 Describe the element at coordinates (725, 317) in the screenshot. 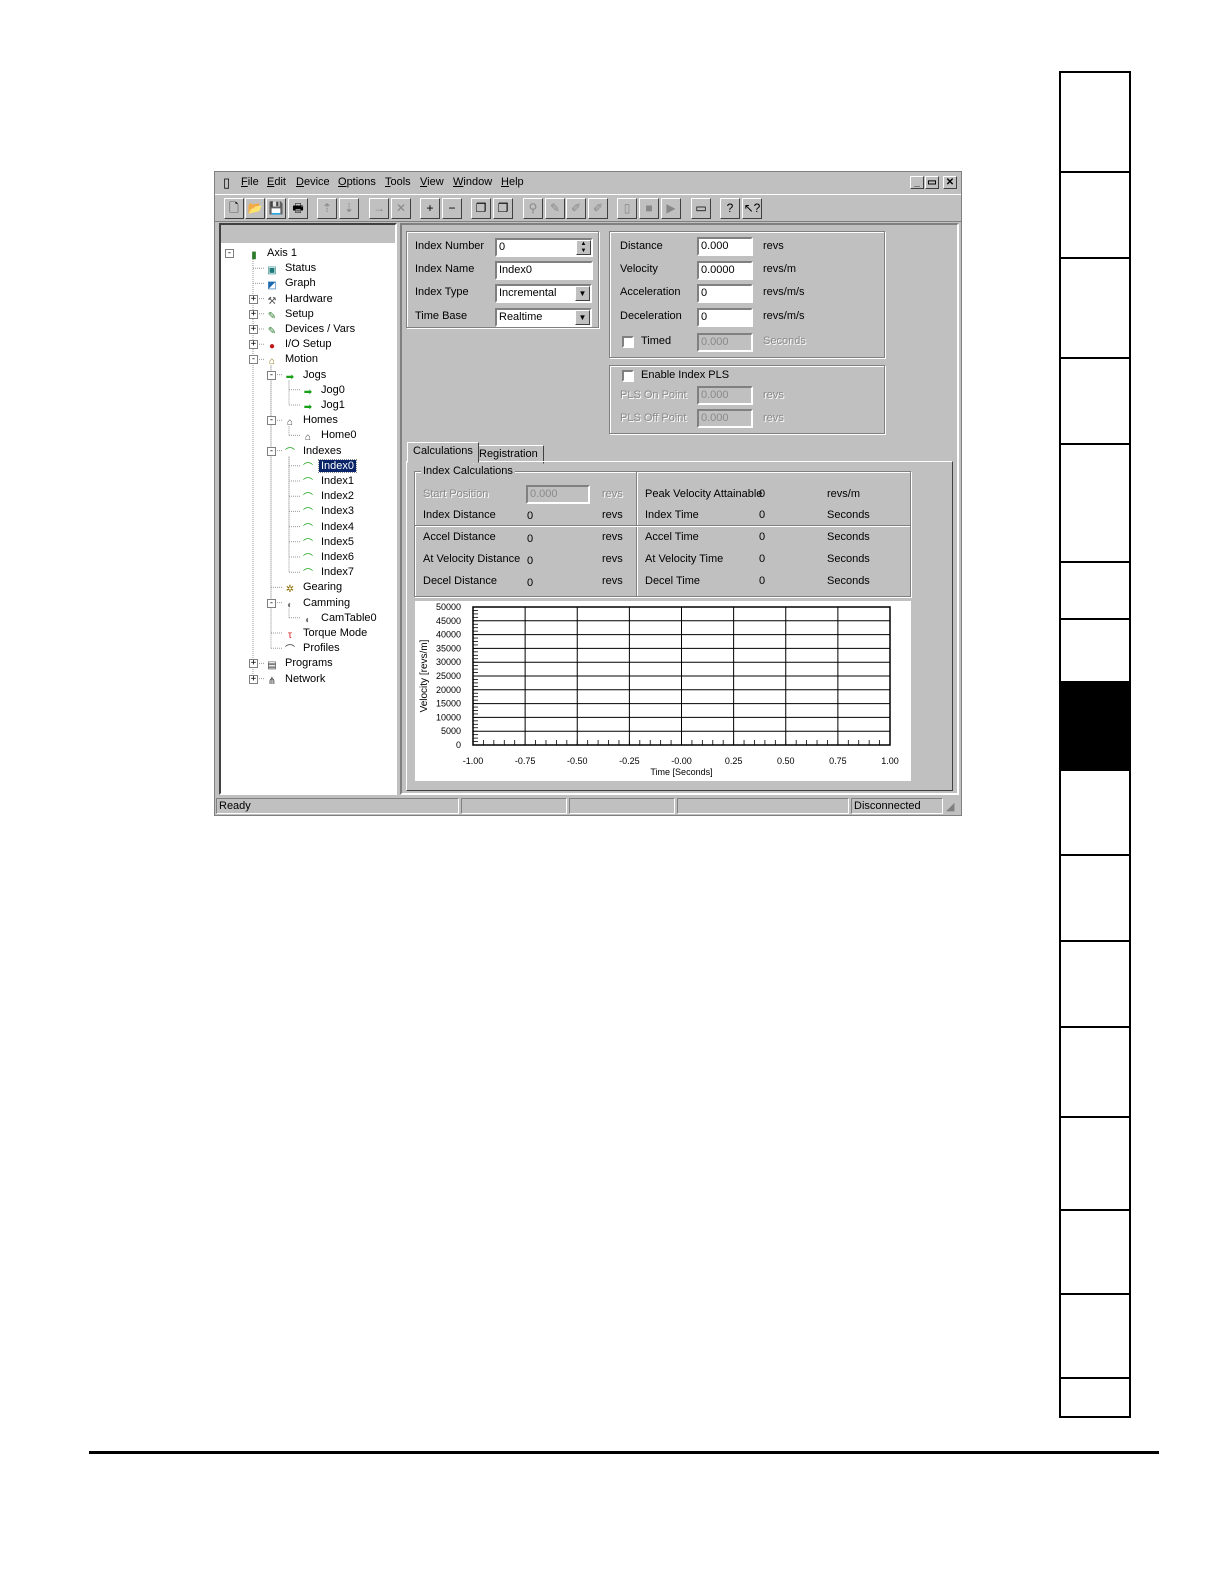

I see `deceleration-field: 0` at that location.